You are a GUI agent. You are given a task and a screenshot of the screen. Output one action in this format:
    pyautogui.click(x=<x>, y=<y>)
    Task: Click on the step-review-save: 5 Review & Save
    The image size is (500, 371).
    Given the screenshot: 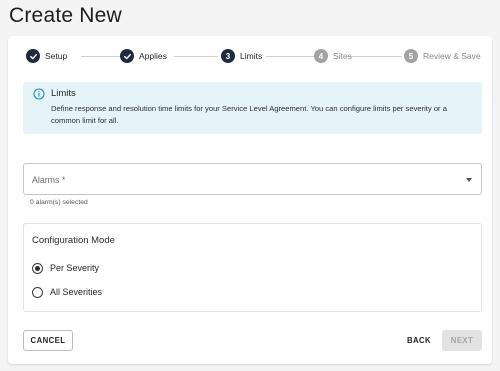 What is the action you would take?
    pyautogui.click(x=442, y=56)
    